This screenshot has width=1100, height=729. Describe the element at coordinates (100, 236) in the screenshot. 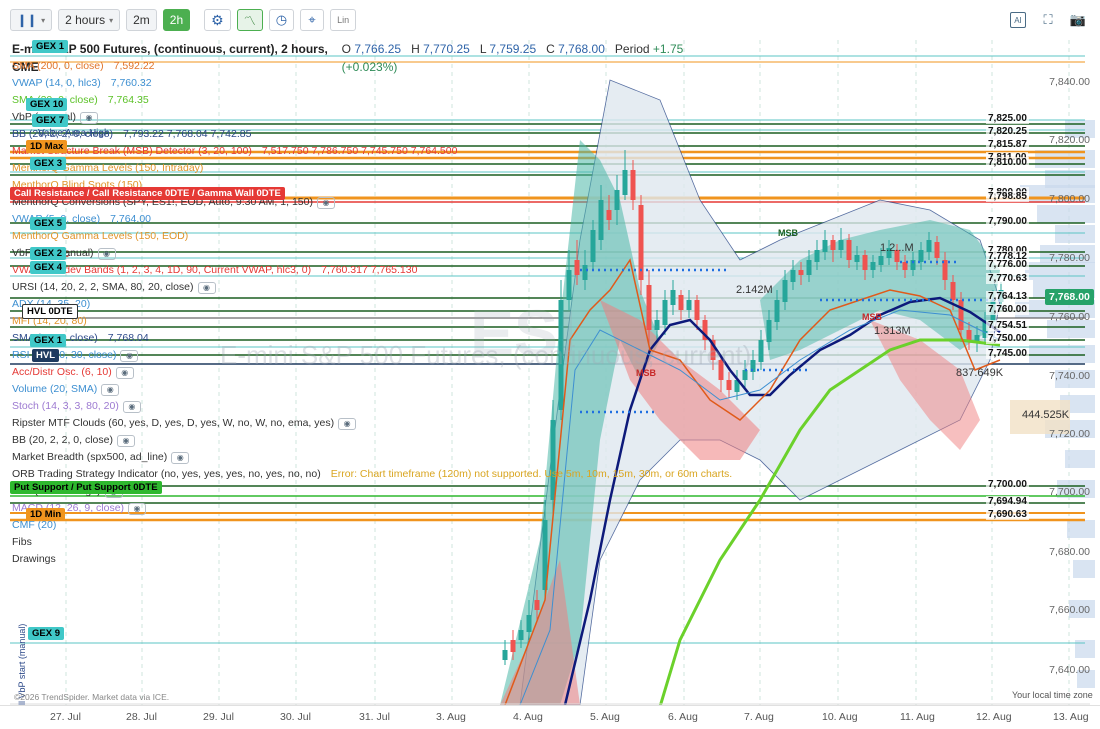

I see `indicator-name: MenthorQ Gamma Levels (150, EOD)` at that location.